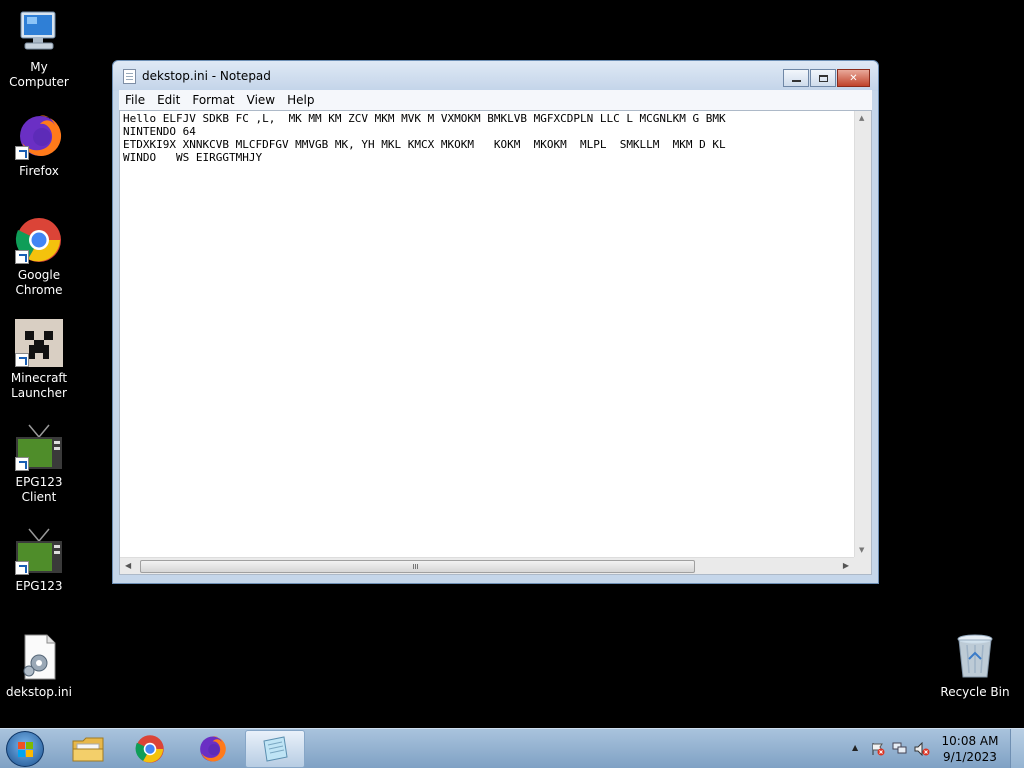 The image size is (1024, 768). What do you see at coordinates (862, 565) in the screenshot?
I see `scrollbar-corner` at bounding box center [862, 565].